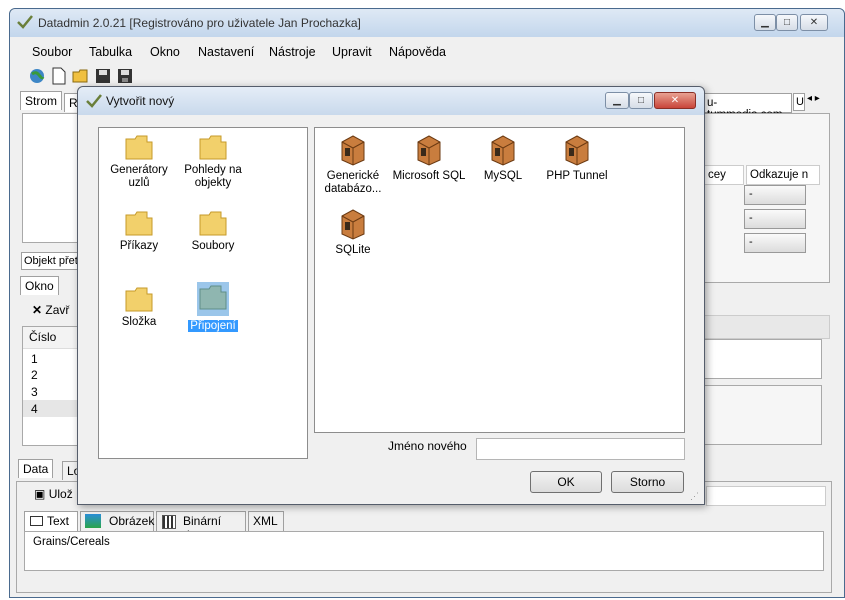  I want to click on new-file-icon, so click(59, 76).